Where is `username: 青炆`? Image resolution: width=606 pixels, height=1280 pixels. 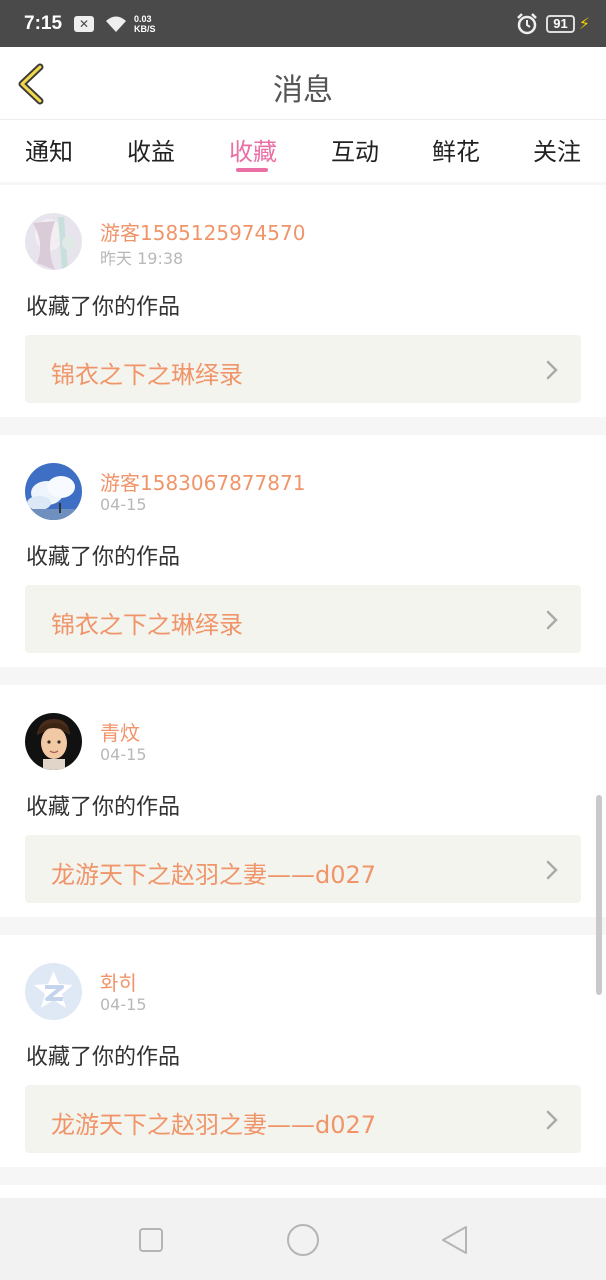
username: 青炆 is located at coordinates (120, 731).